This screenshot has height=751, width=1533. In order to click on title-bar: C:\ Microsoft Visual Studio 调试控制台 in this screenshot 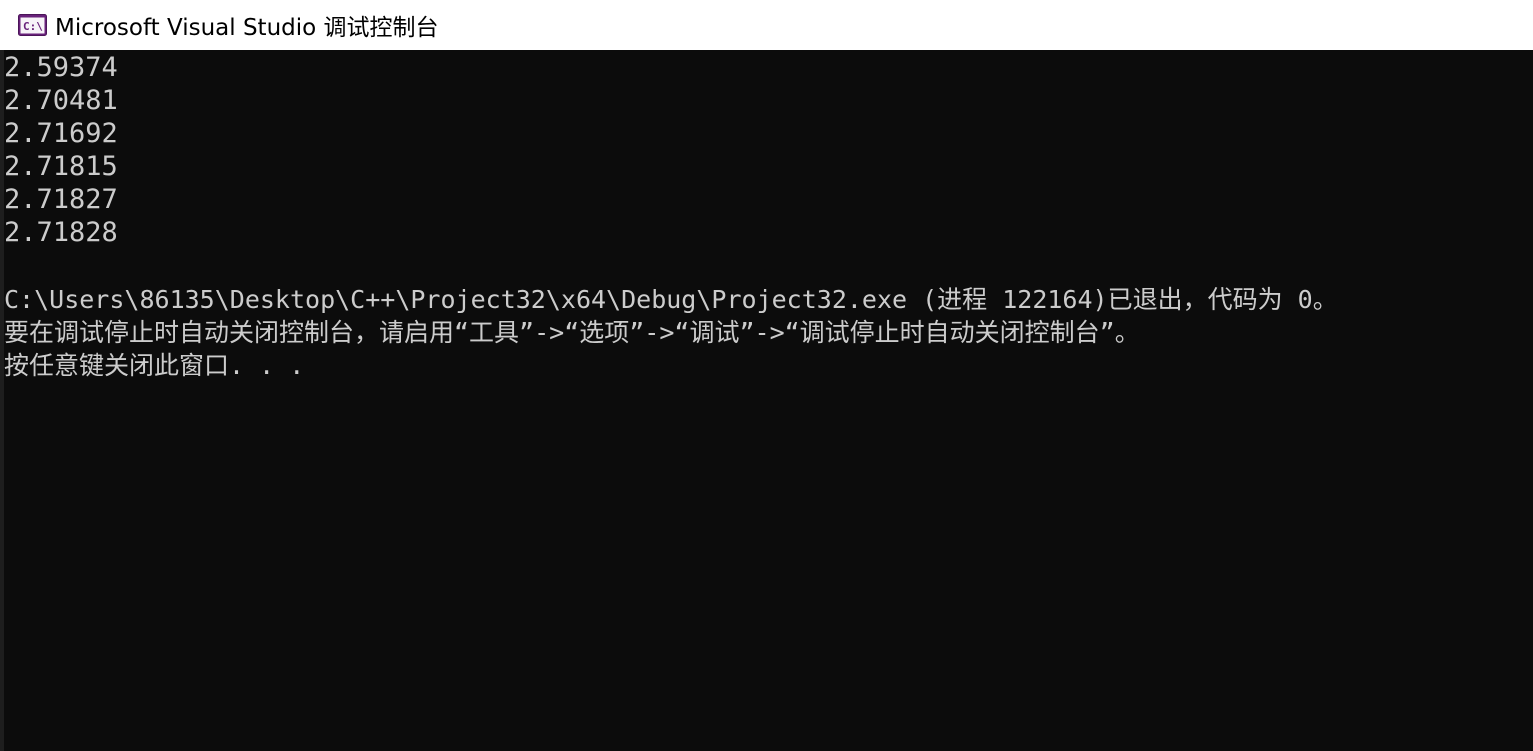, I will do `click(766, 25)`.